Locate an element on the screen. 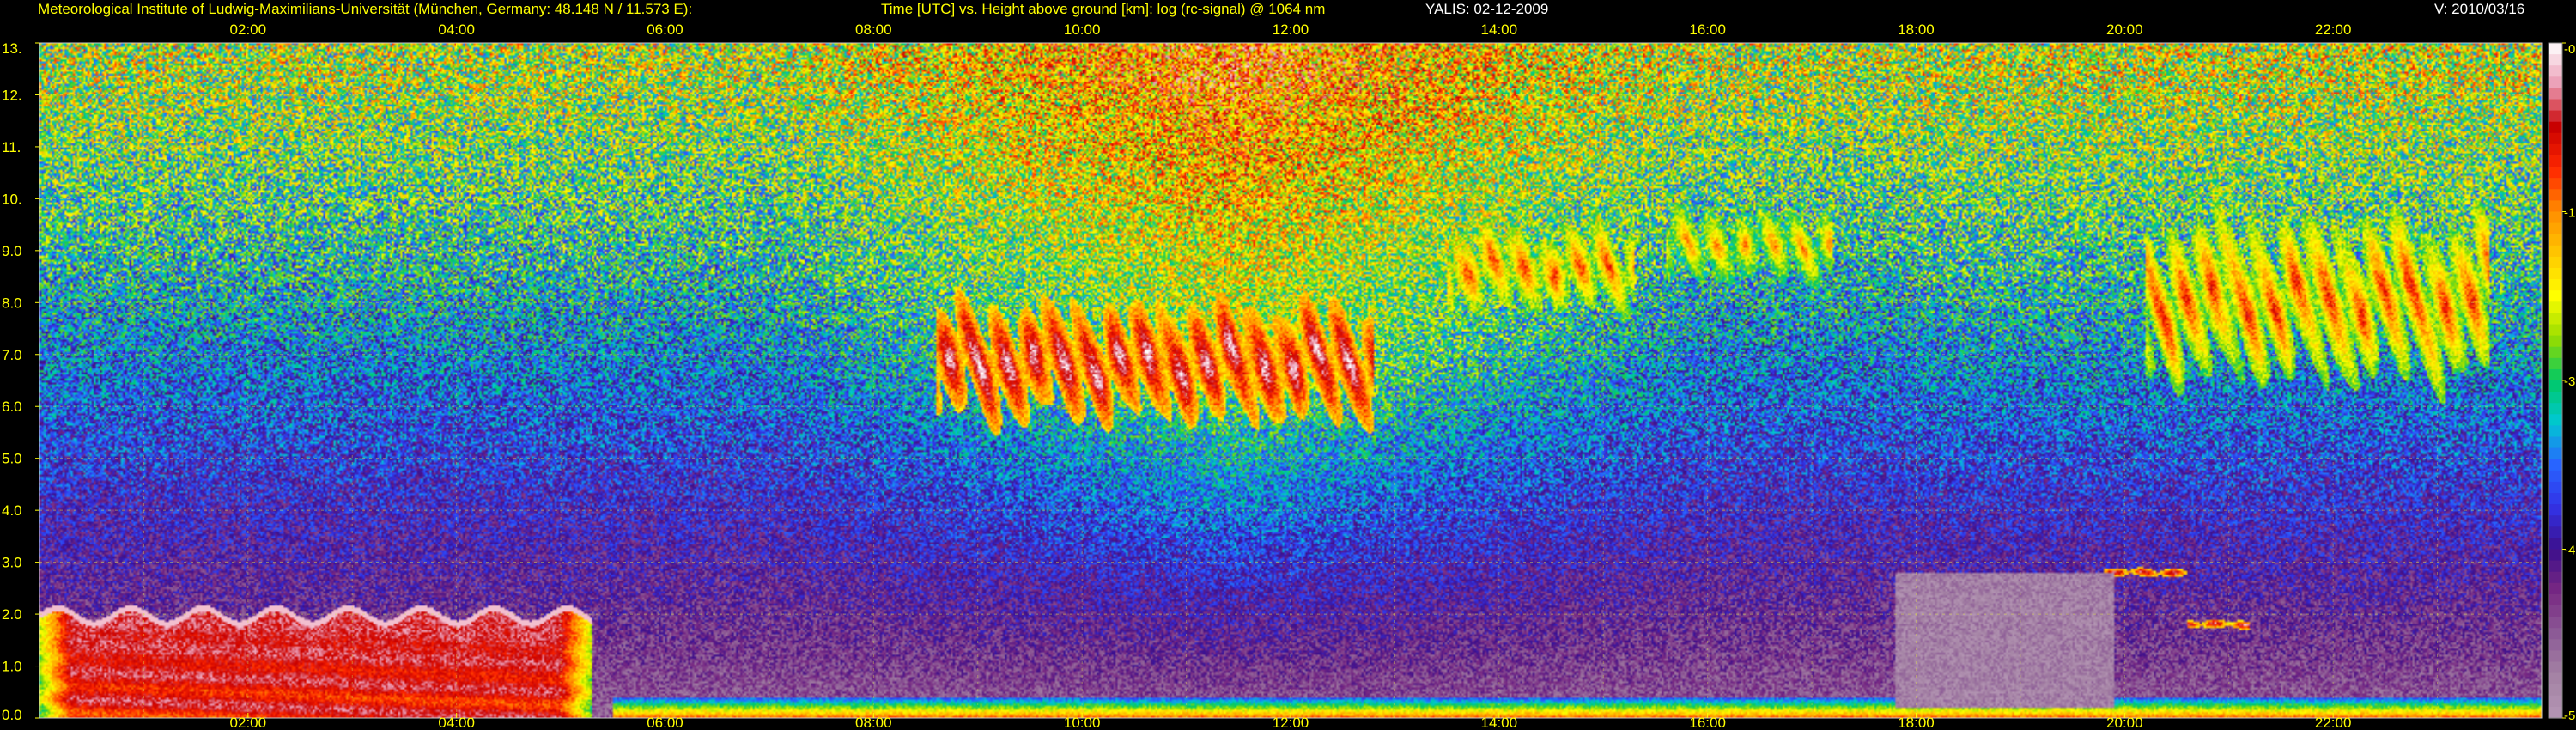 The height and width of the screenshot is (730, 2576). y-tick-label: 11. is located at coordinates (11, 147).